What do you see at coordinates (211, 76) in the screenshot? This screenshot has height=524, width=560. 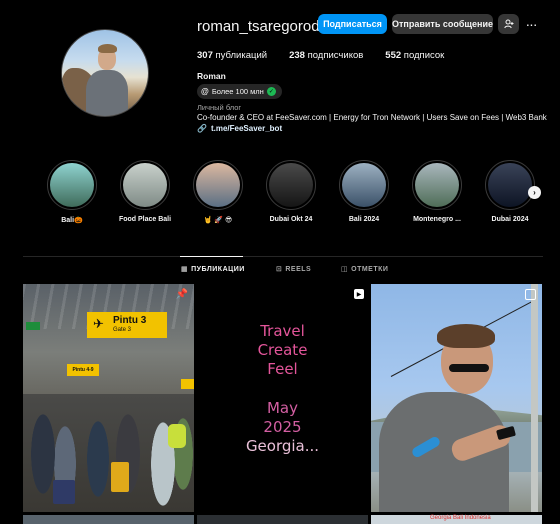 I see `profile-full-name: Roman` at bounding box center [211, 76].